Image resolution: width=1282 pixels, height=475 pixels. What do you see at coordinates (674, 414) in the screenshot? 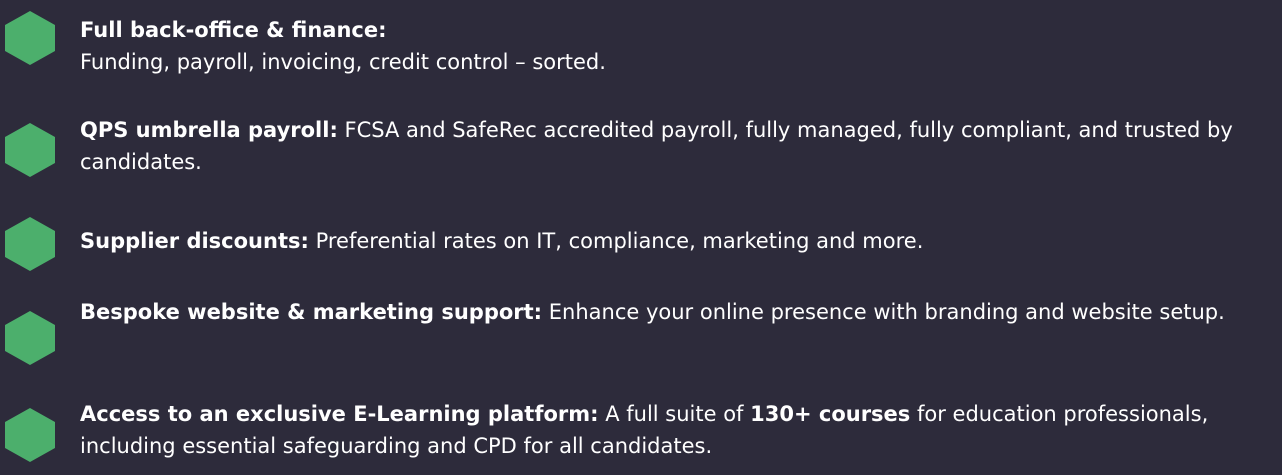
I see `benefit-description-prefix: A full suite of` at bounding box center [674, 414].